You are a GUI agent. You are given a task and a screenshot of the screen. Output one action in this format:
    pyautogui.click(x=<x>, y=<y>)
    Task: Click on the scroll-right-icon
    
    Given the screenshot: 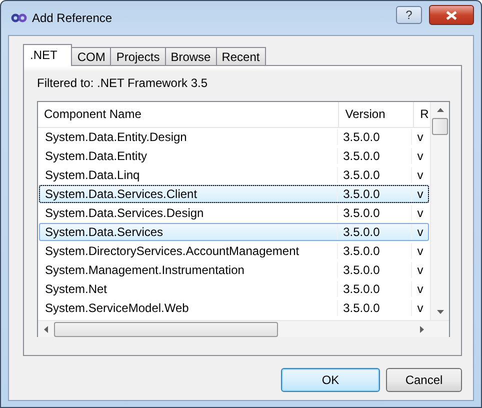 What is the action you would take?
    pyautogui.click(x=422, y=329)
    